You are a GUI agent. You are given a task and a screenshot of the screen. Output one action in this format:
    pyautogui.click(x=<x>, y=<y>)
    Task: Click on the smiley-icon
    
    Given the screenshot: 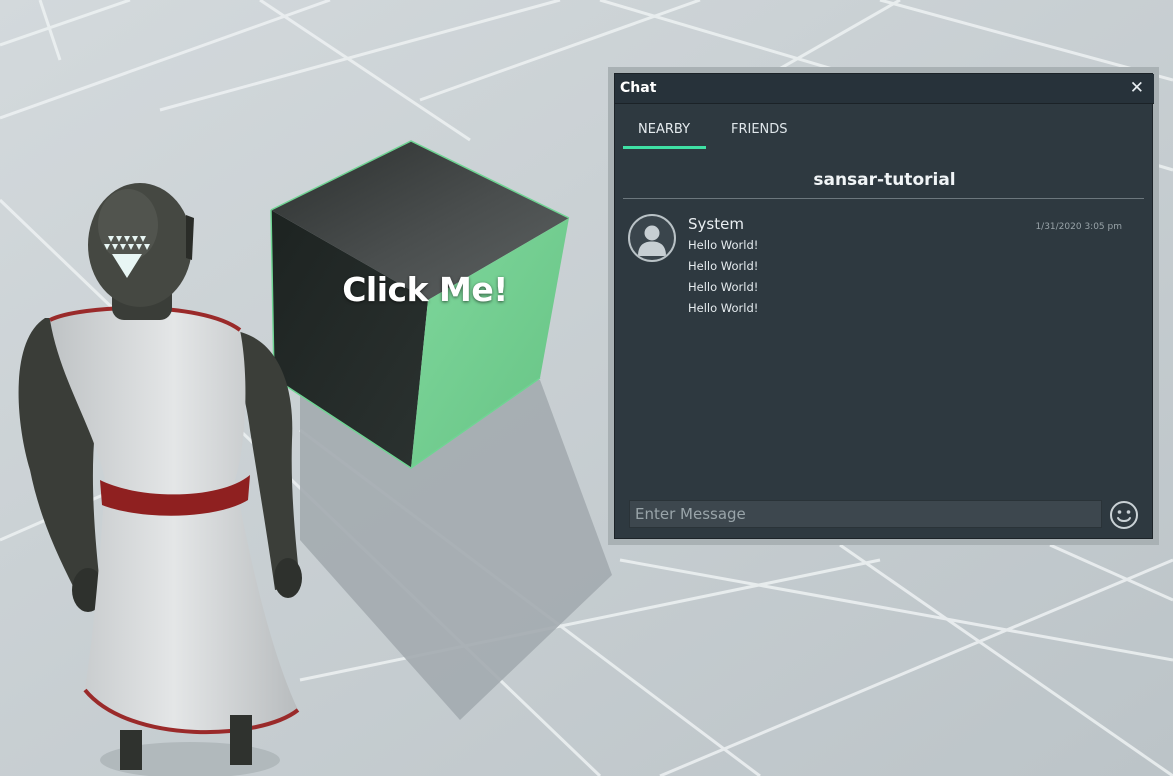 What is the action you would take?
    pyautogui.click(x=1124, y=515)
    